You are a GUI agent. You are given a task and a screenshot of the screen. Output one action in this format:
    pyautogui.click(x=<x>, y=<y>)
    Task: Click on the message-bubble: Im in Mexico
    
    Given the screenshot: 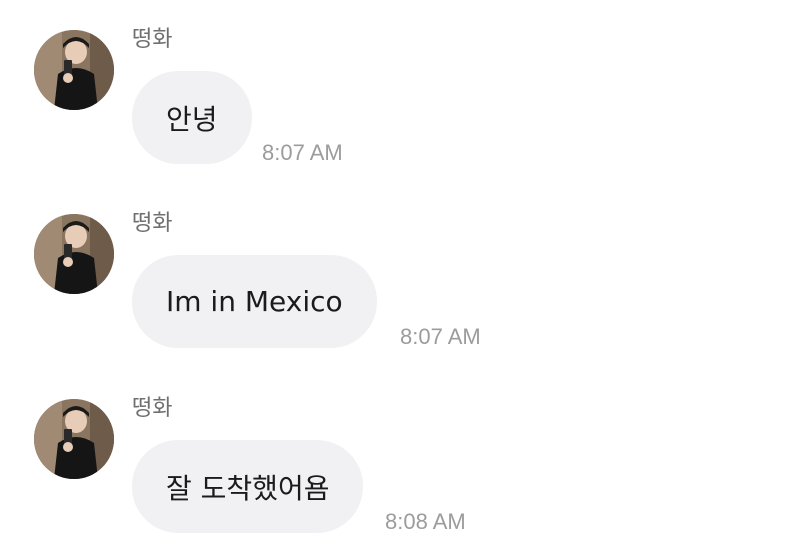 What is the action you would take?
    pyautogui.click(x=254, y=301)
    